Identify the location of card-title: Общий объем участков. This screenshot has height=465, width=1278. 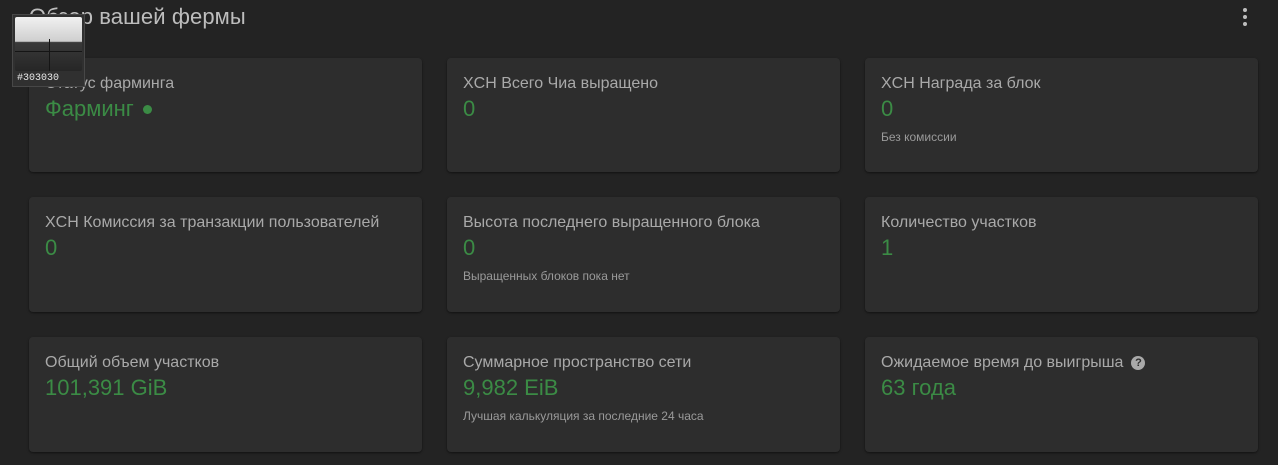
(132, 362).